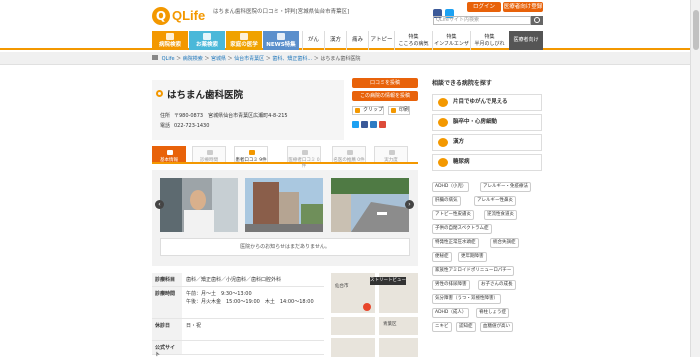 This screenshot has width=700, height=357. Describe the element at coordinates (385, 83) in the screenshot. I see `post-review-button: 口コミを投稿` at that location.